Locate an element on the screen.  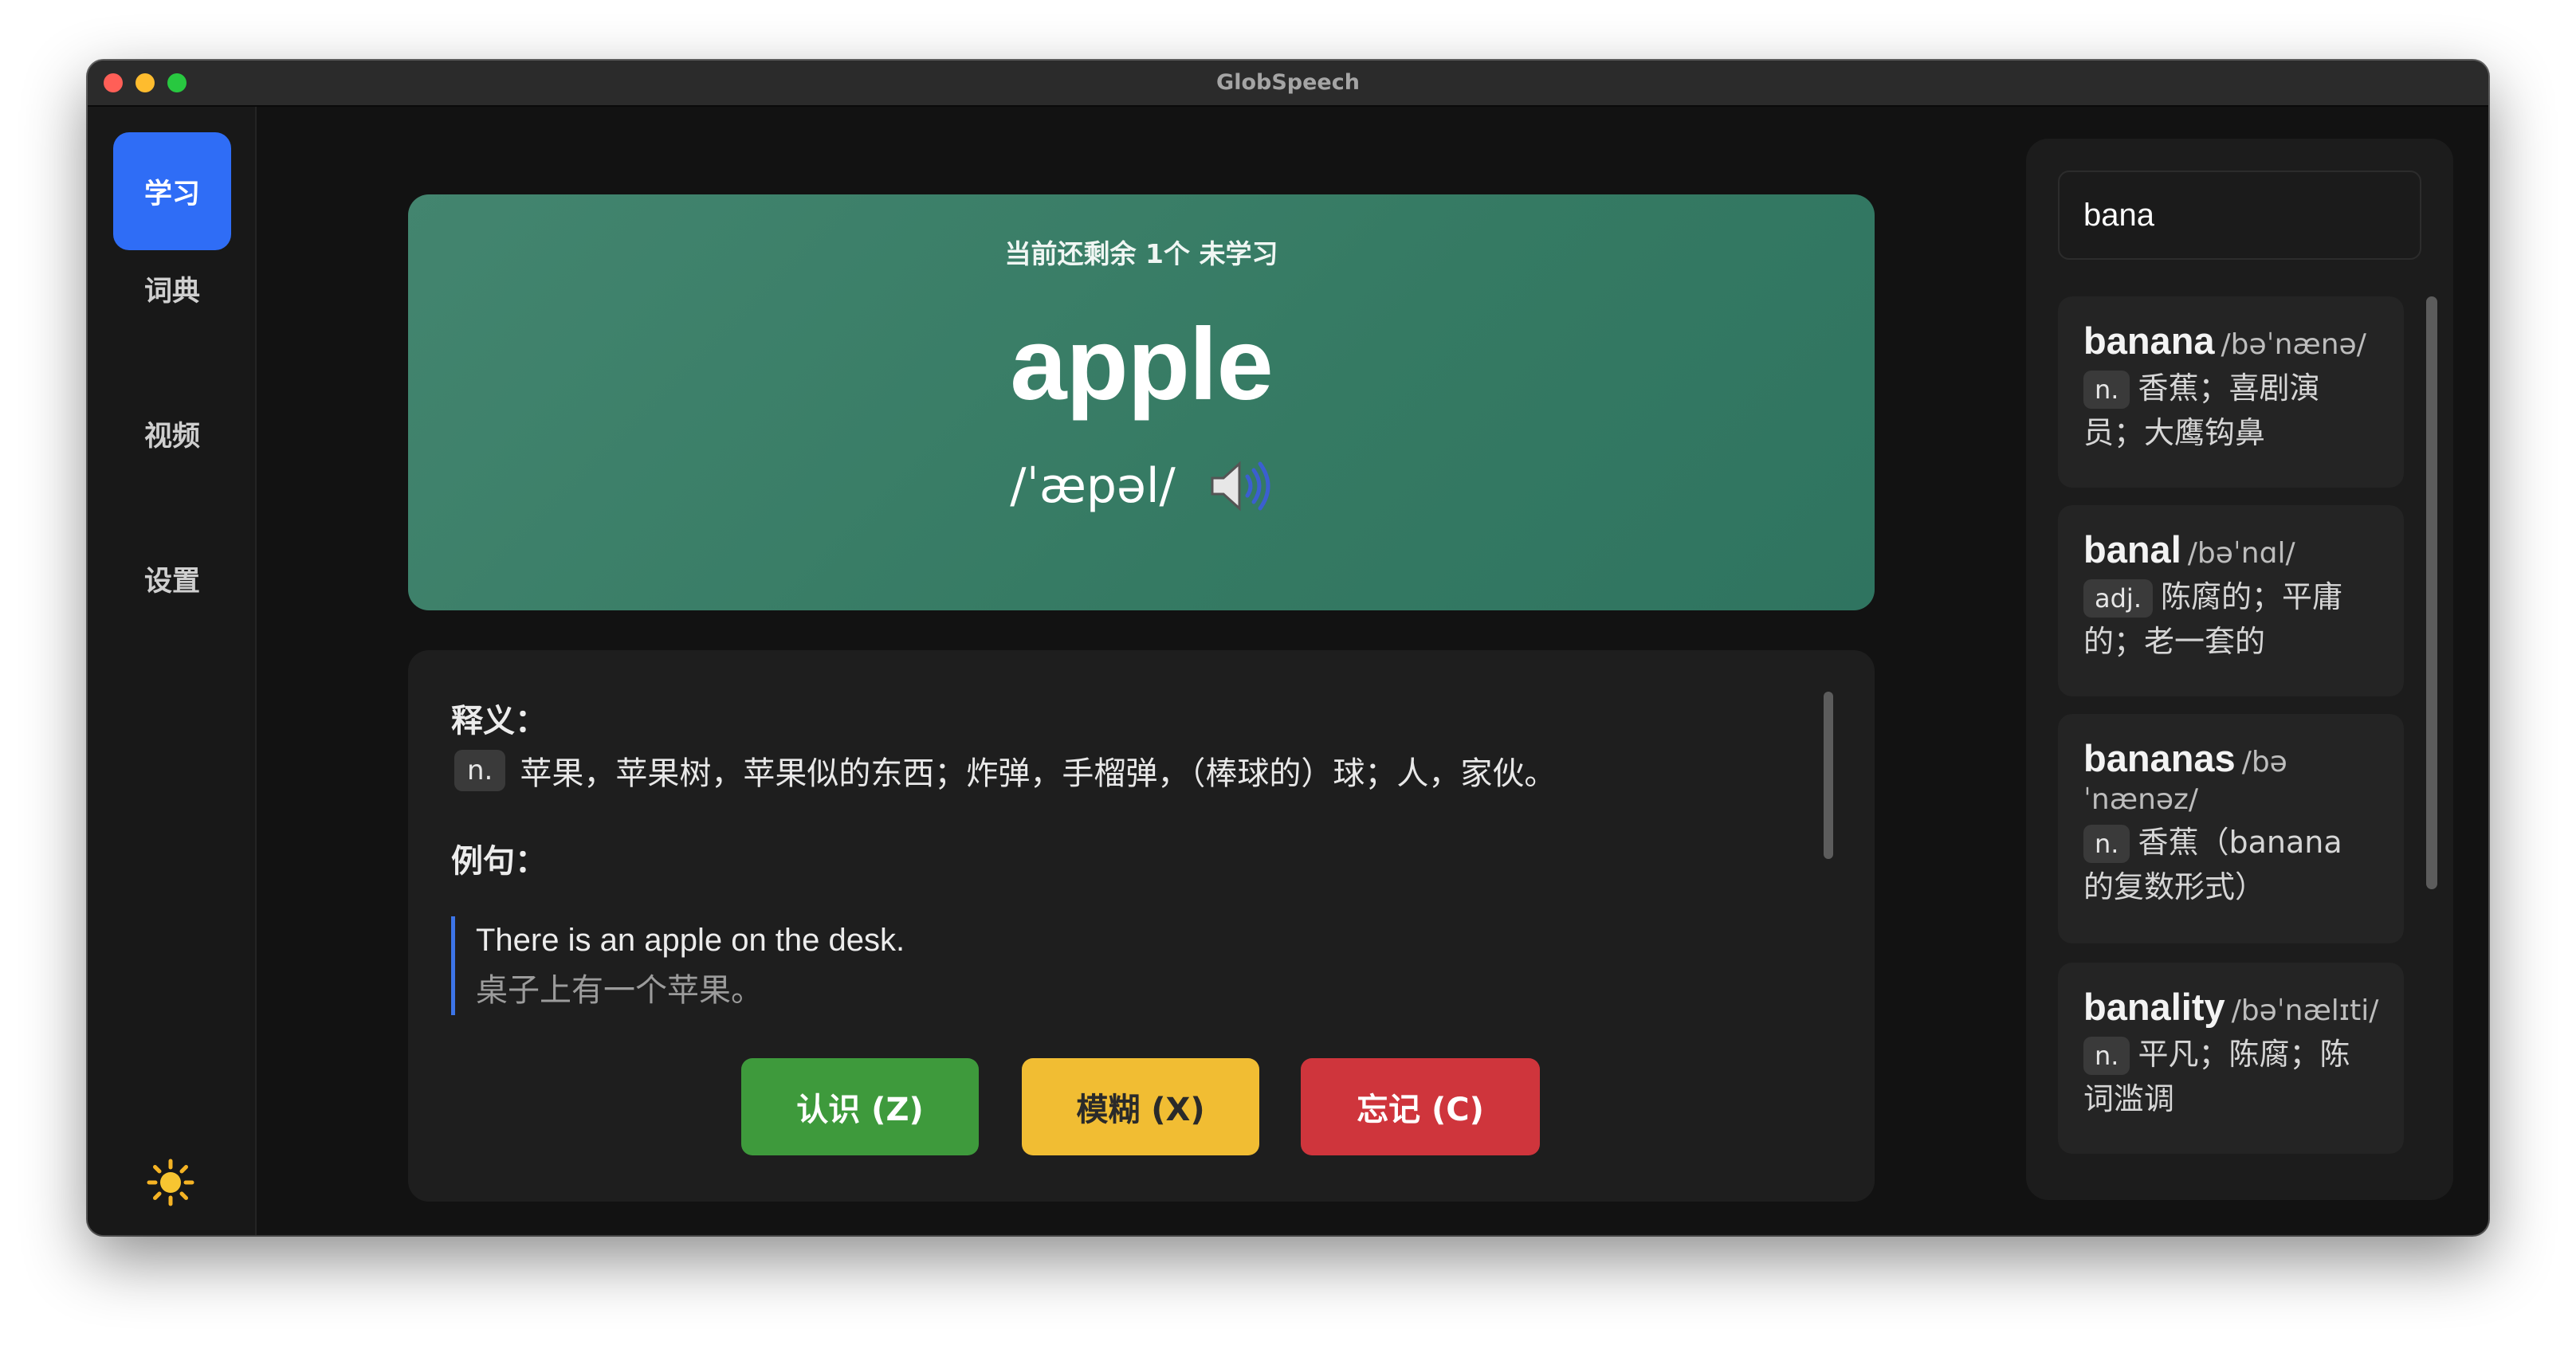
result-word: banana is located at coordinates (2149, 341).